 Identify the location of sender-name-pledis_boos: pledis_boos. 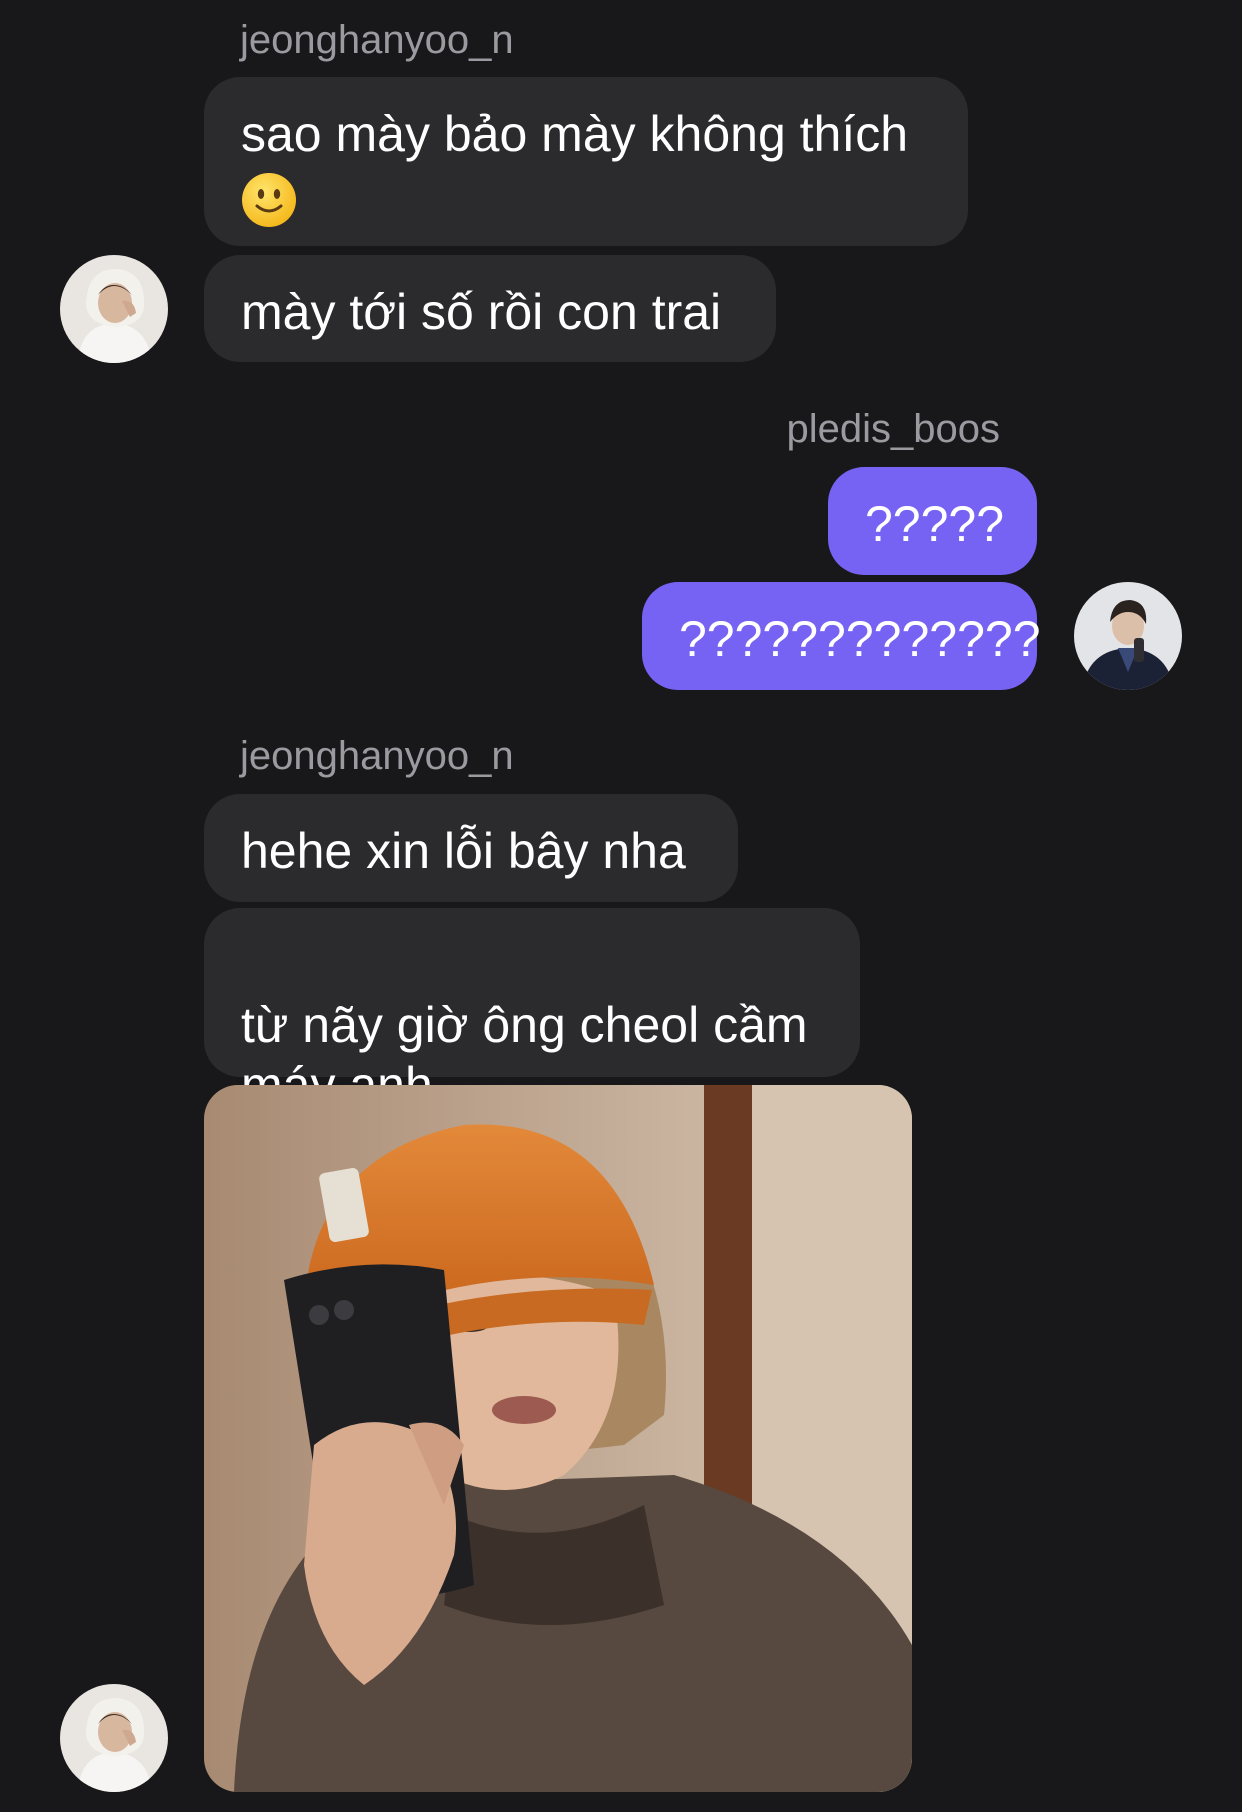
(893, 429).